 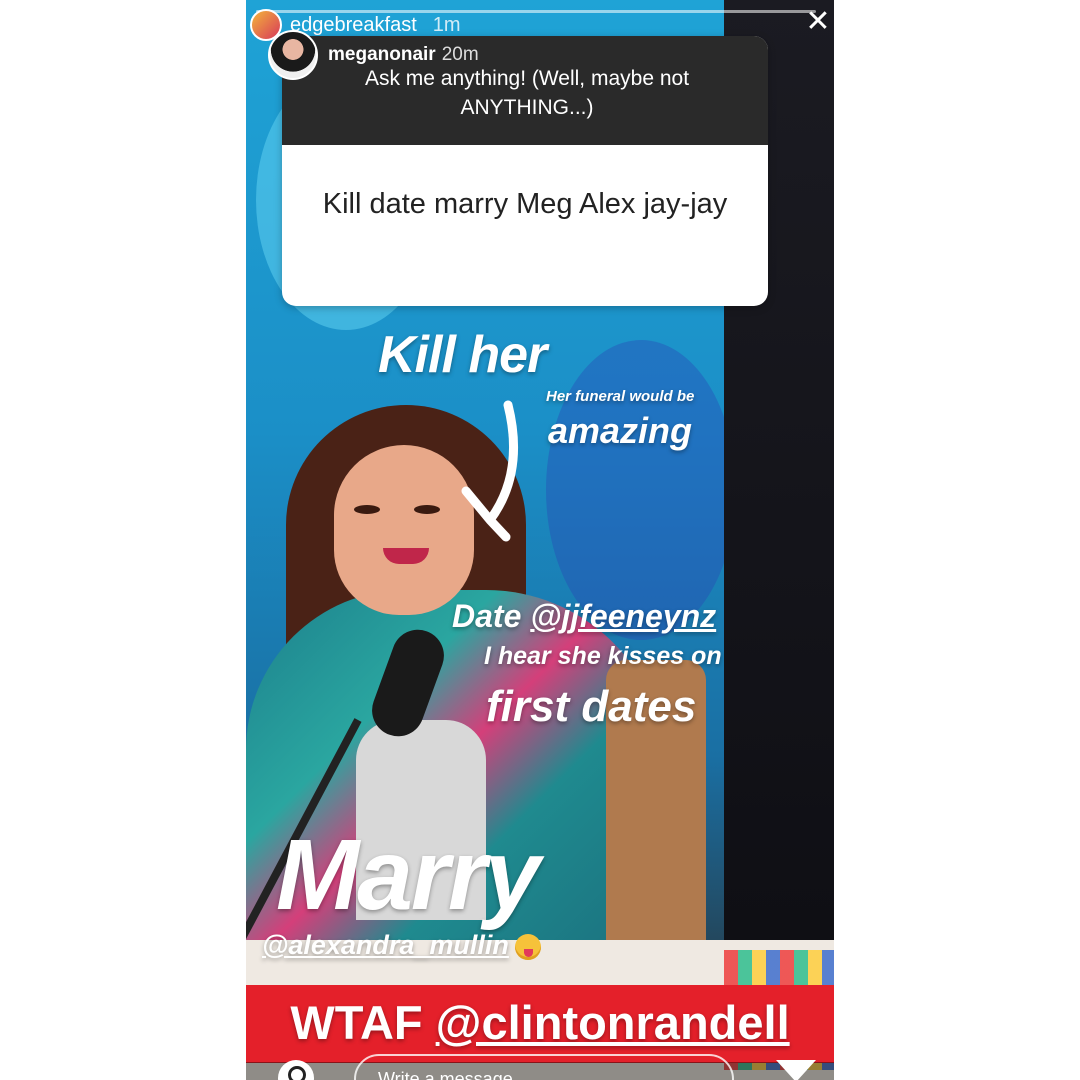 I want to click on send-icon, so click(x=796, y=1070).